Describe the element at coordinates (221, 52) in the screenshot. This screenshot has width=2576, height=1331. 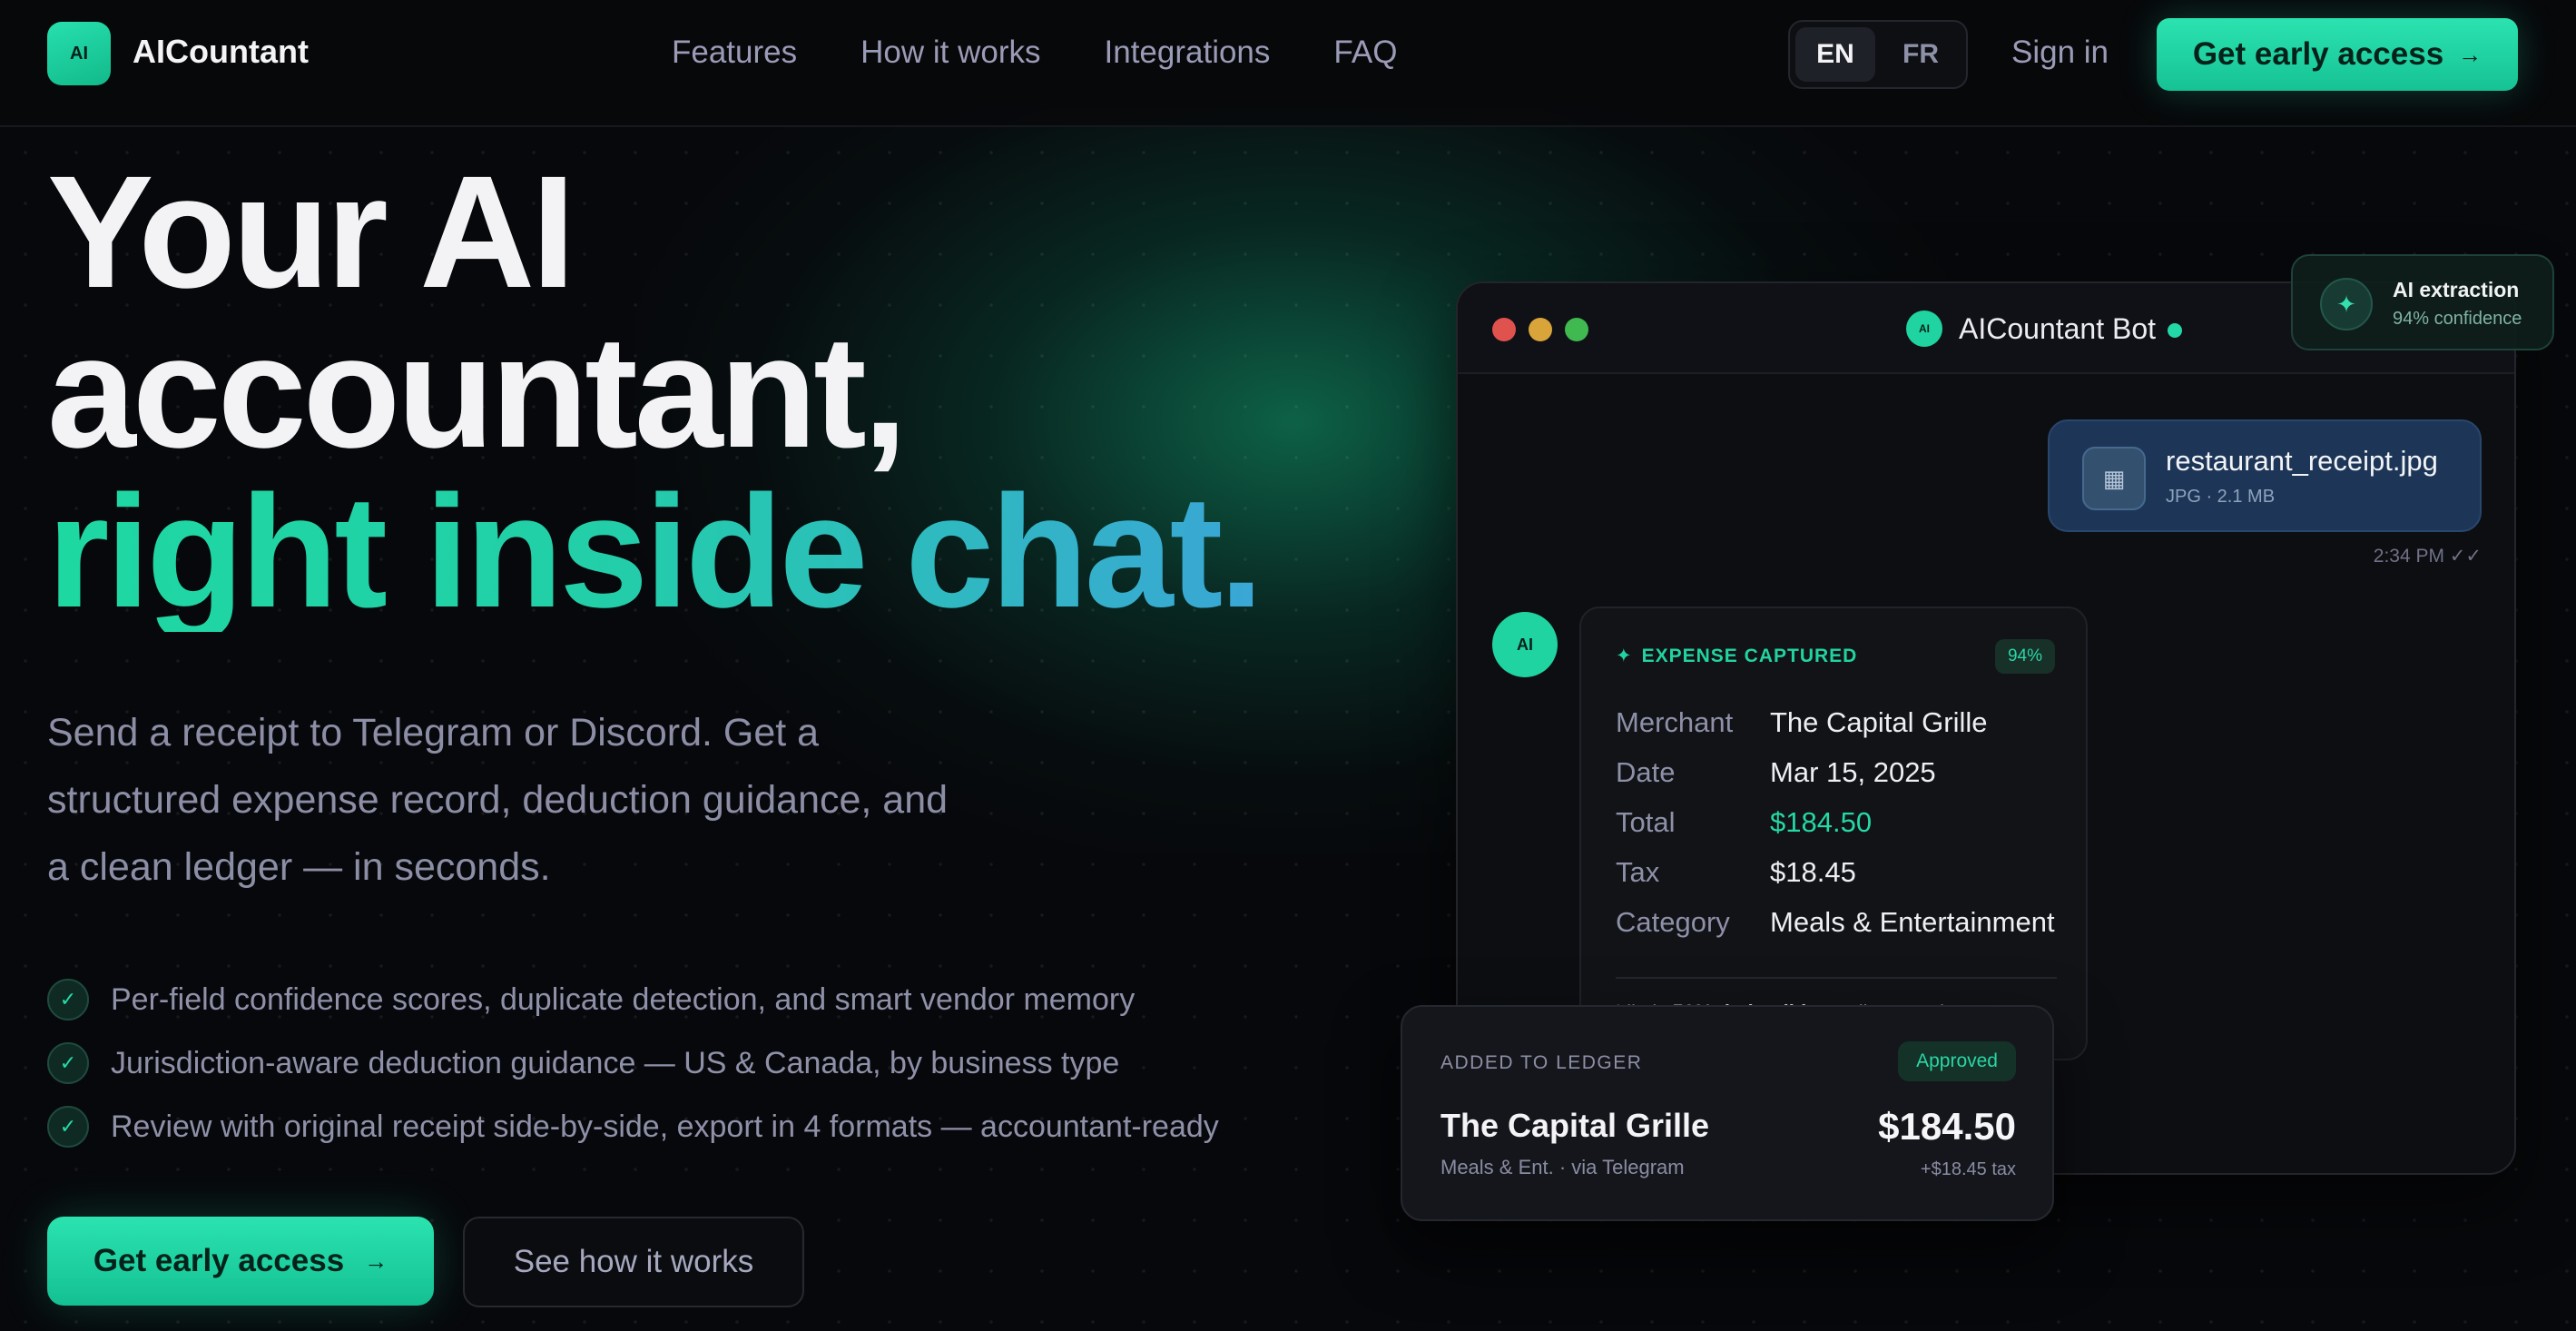
I see `brand-name: AICountant` at that location.